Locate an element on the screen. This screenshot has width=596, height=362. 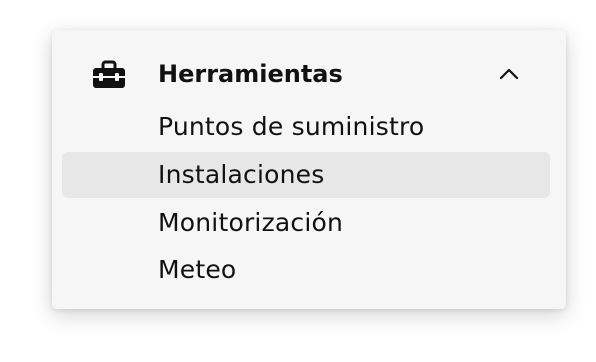
menu-item-puntos-de-suministro: Puntos de suministro is located at coordinates (306, 127).